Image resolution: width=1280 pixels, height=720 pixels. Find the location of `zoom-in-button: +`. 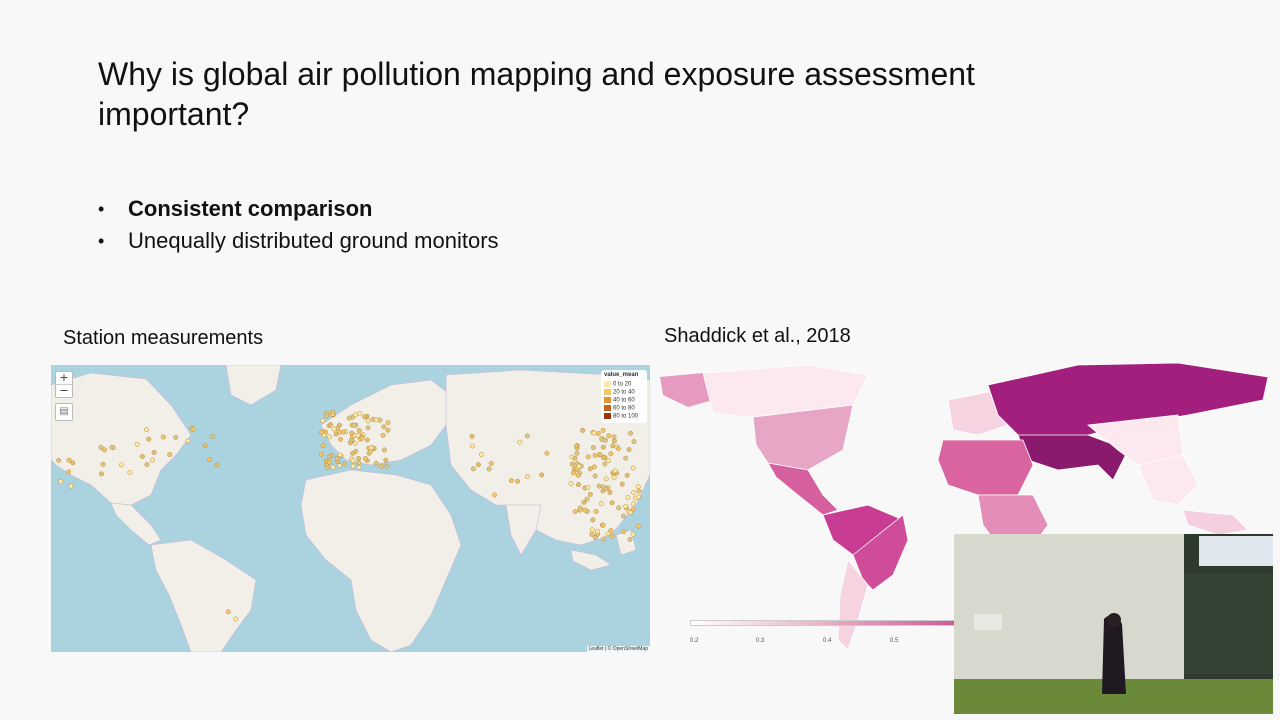

zoom-in-button: + is located at coordinates (64, 378).